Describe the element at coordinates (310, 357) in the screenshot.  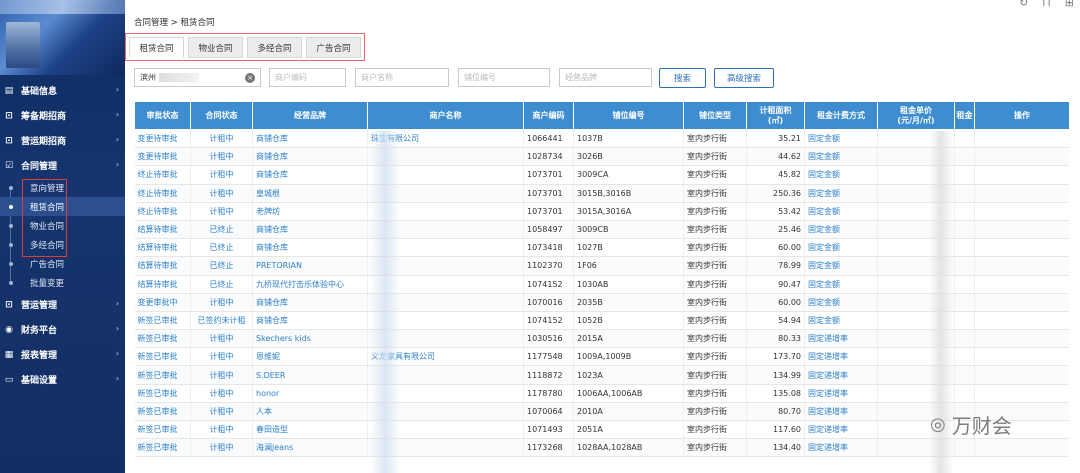
I see `table-cell: 恩维妮` at that location.